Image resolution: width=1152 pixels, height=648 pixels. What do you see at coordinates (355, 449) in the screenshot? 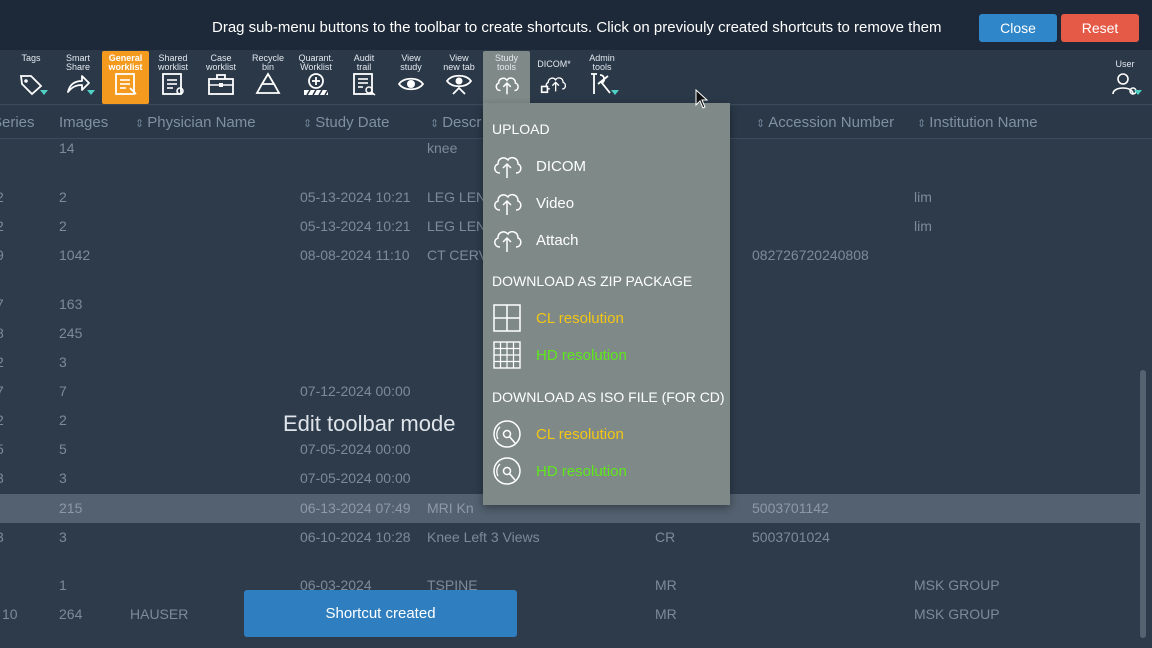
I see `cell-study-date: 07-05-2024 00:00` at bounding box center [355, 449].